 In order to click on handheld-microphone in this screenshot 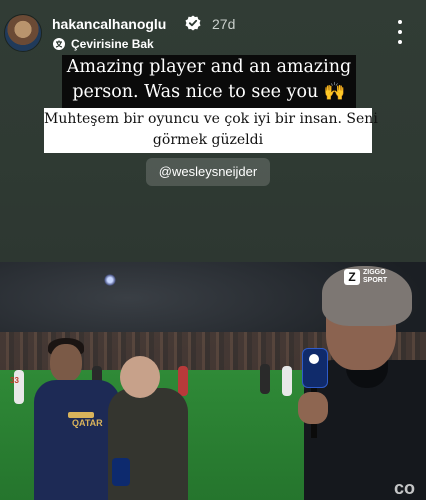, I will do `click(121, 472)`.